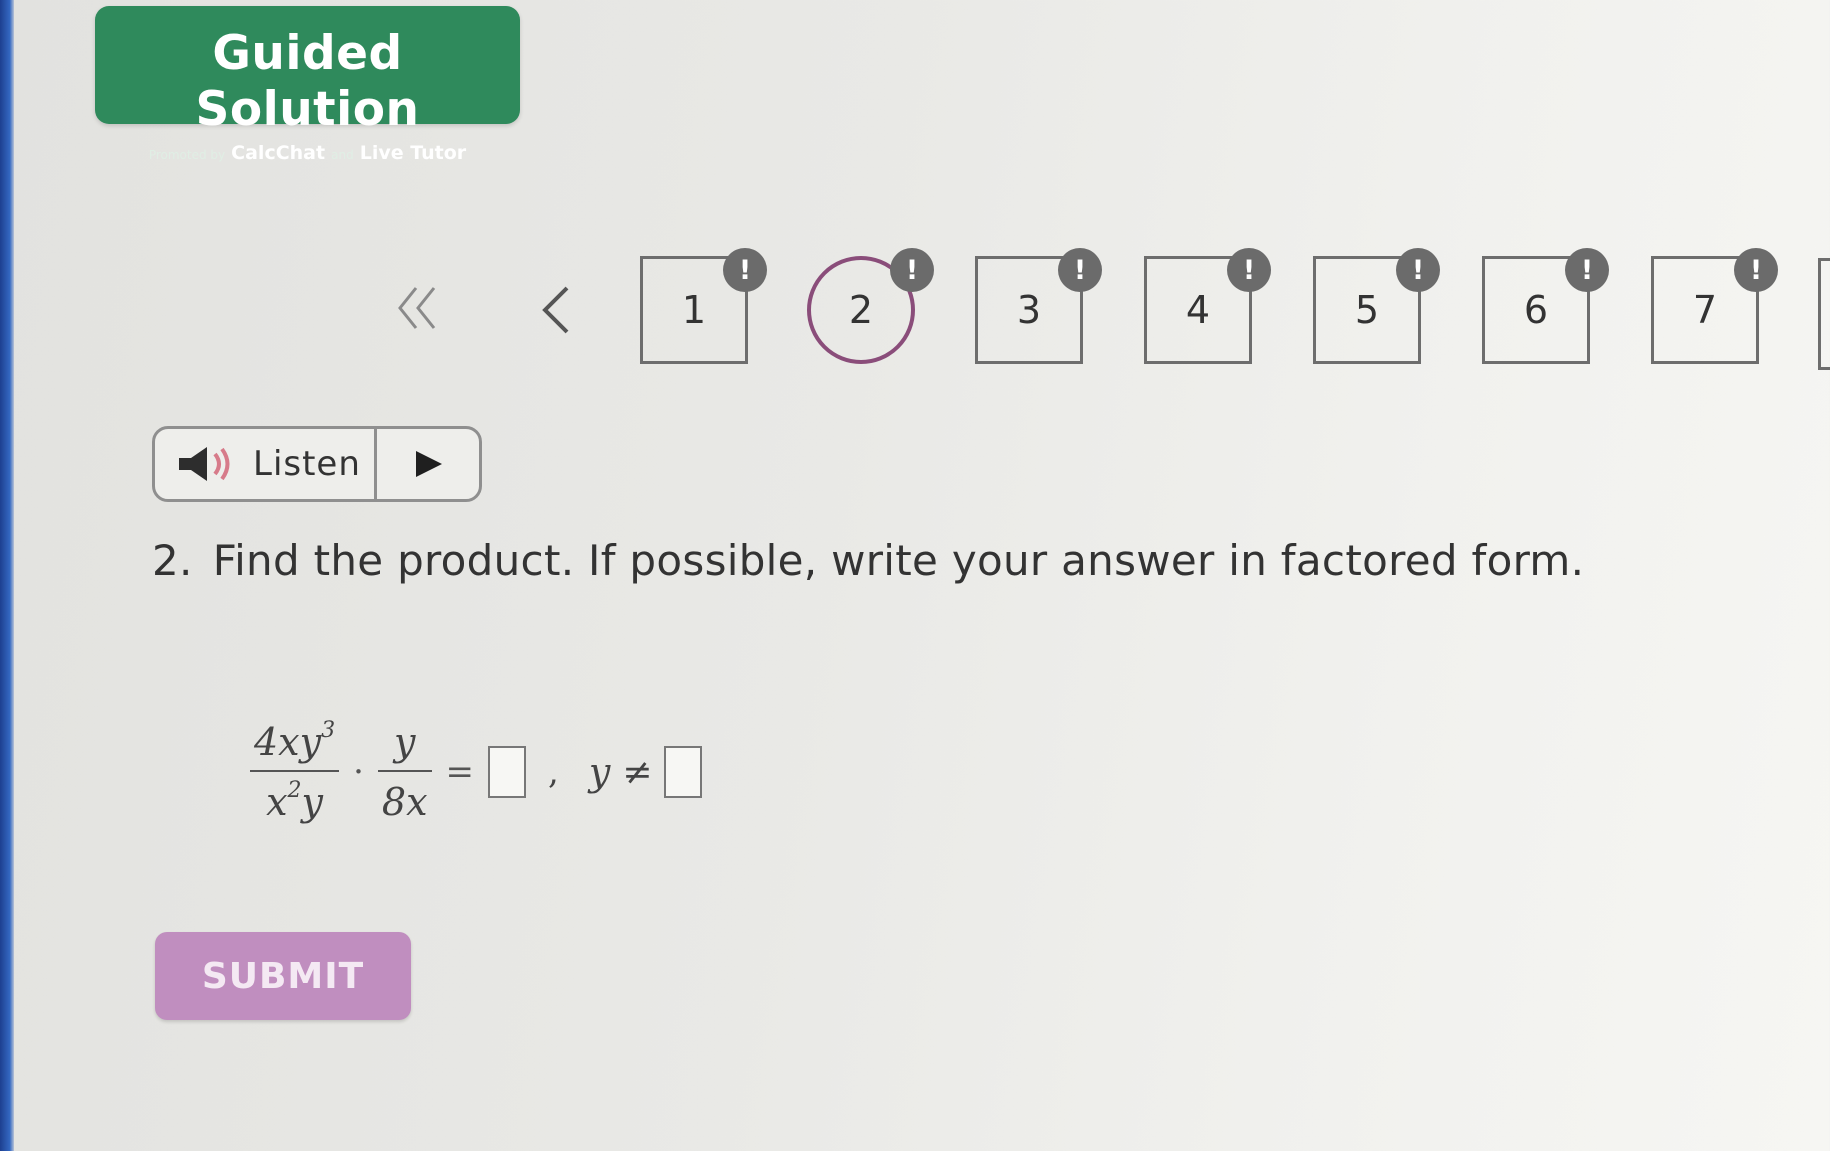  What do you see at coordinates (1080, 270) in the screenshot?
I see `step-3-alert-icon: !` at bounding box center [1080, 270].